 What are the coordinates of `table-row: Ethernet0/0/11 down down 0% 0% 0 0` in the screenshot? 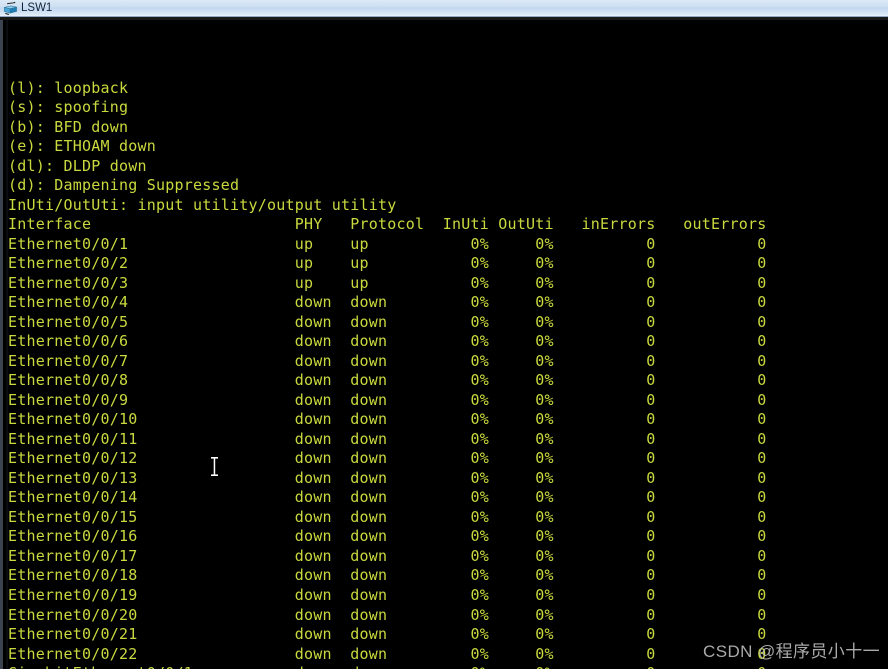 It's located at (387, 438).